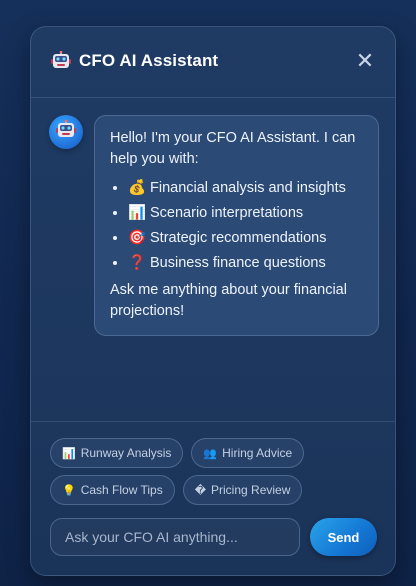 This screenshot has width=416, height=586. I want to click on quick-action-hiring-advice: 👥 Hiring Advice, so click(248, 453).